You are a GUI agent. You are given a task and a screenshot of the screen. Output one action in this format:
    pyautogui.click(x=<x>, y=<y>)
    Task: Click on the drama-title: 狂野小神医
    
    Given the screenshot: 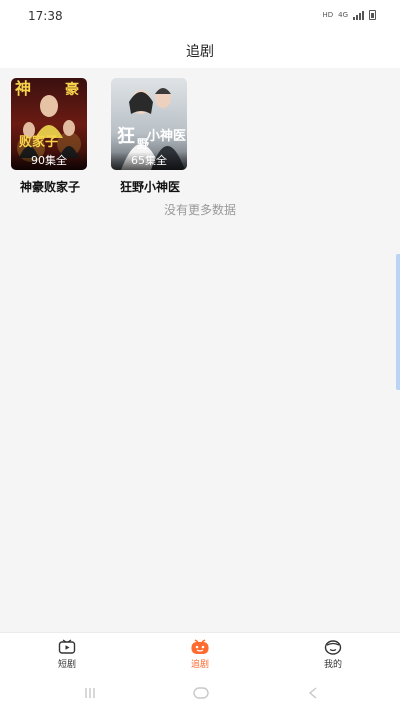 What is the action you would take?
    pyautogui.click(x=150, y=186)
    